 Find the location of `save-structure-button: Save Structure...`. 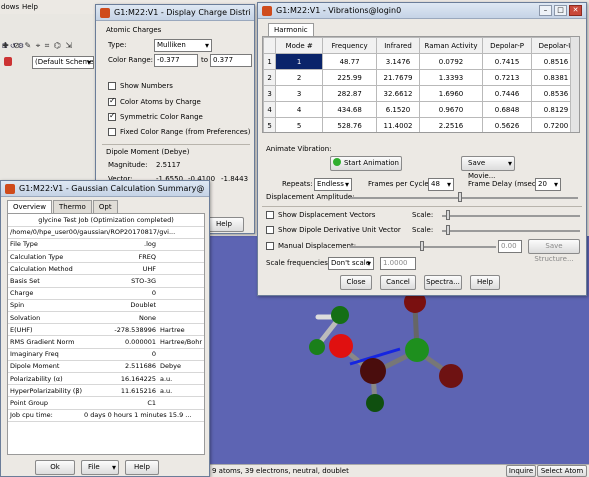

save-structure-button: Save Structure... is located at coordinates (554, 251).